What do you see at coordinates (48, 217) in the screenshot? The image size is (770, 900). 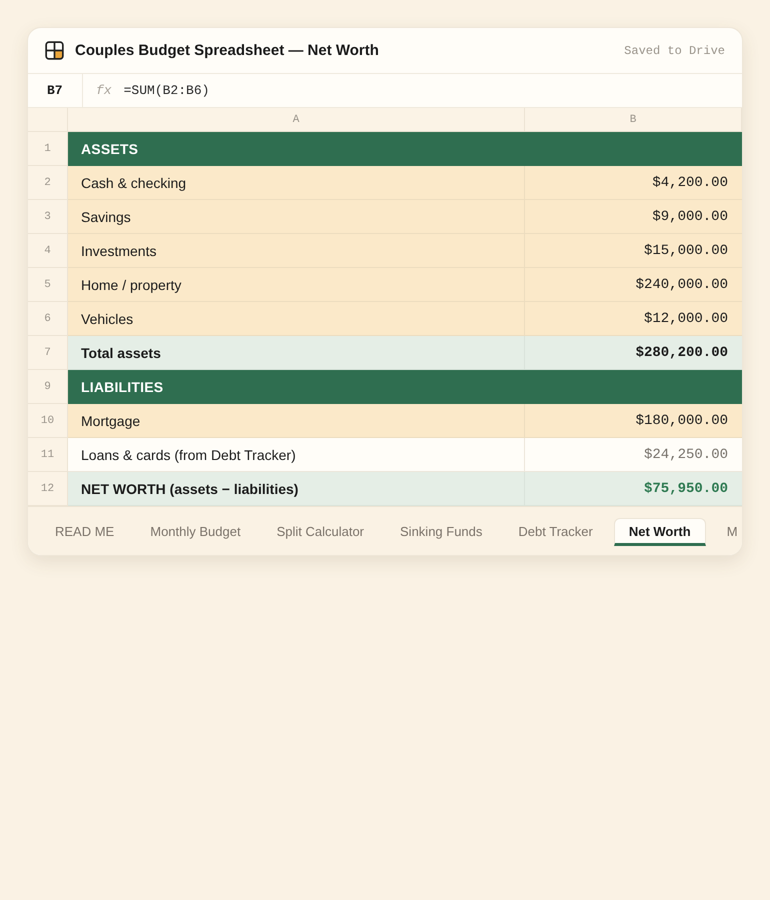 I see `row-header: 3` at bounding box center [48, 217].